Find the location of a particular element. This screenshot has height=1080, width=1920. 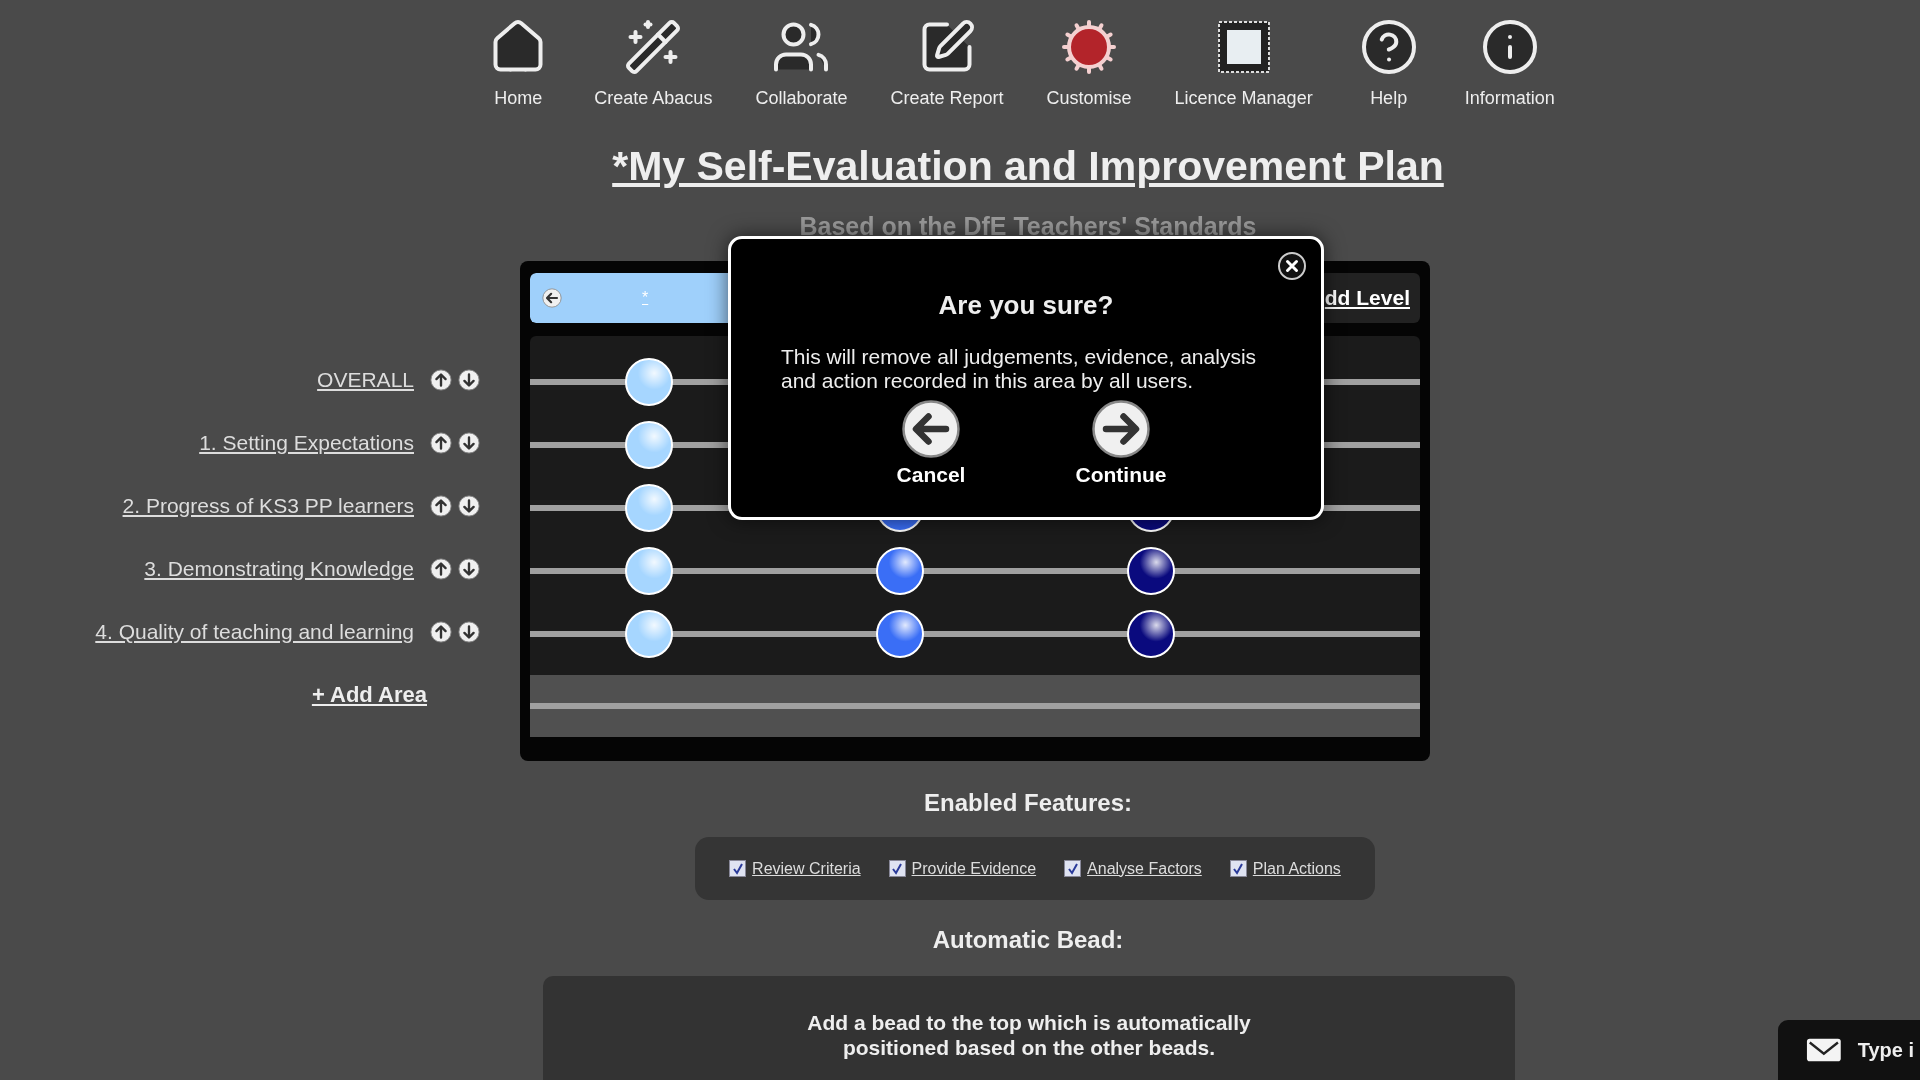

toolbar-button: Licence Manager is located at coordinates (1243, 59).